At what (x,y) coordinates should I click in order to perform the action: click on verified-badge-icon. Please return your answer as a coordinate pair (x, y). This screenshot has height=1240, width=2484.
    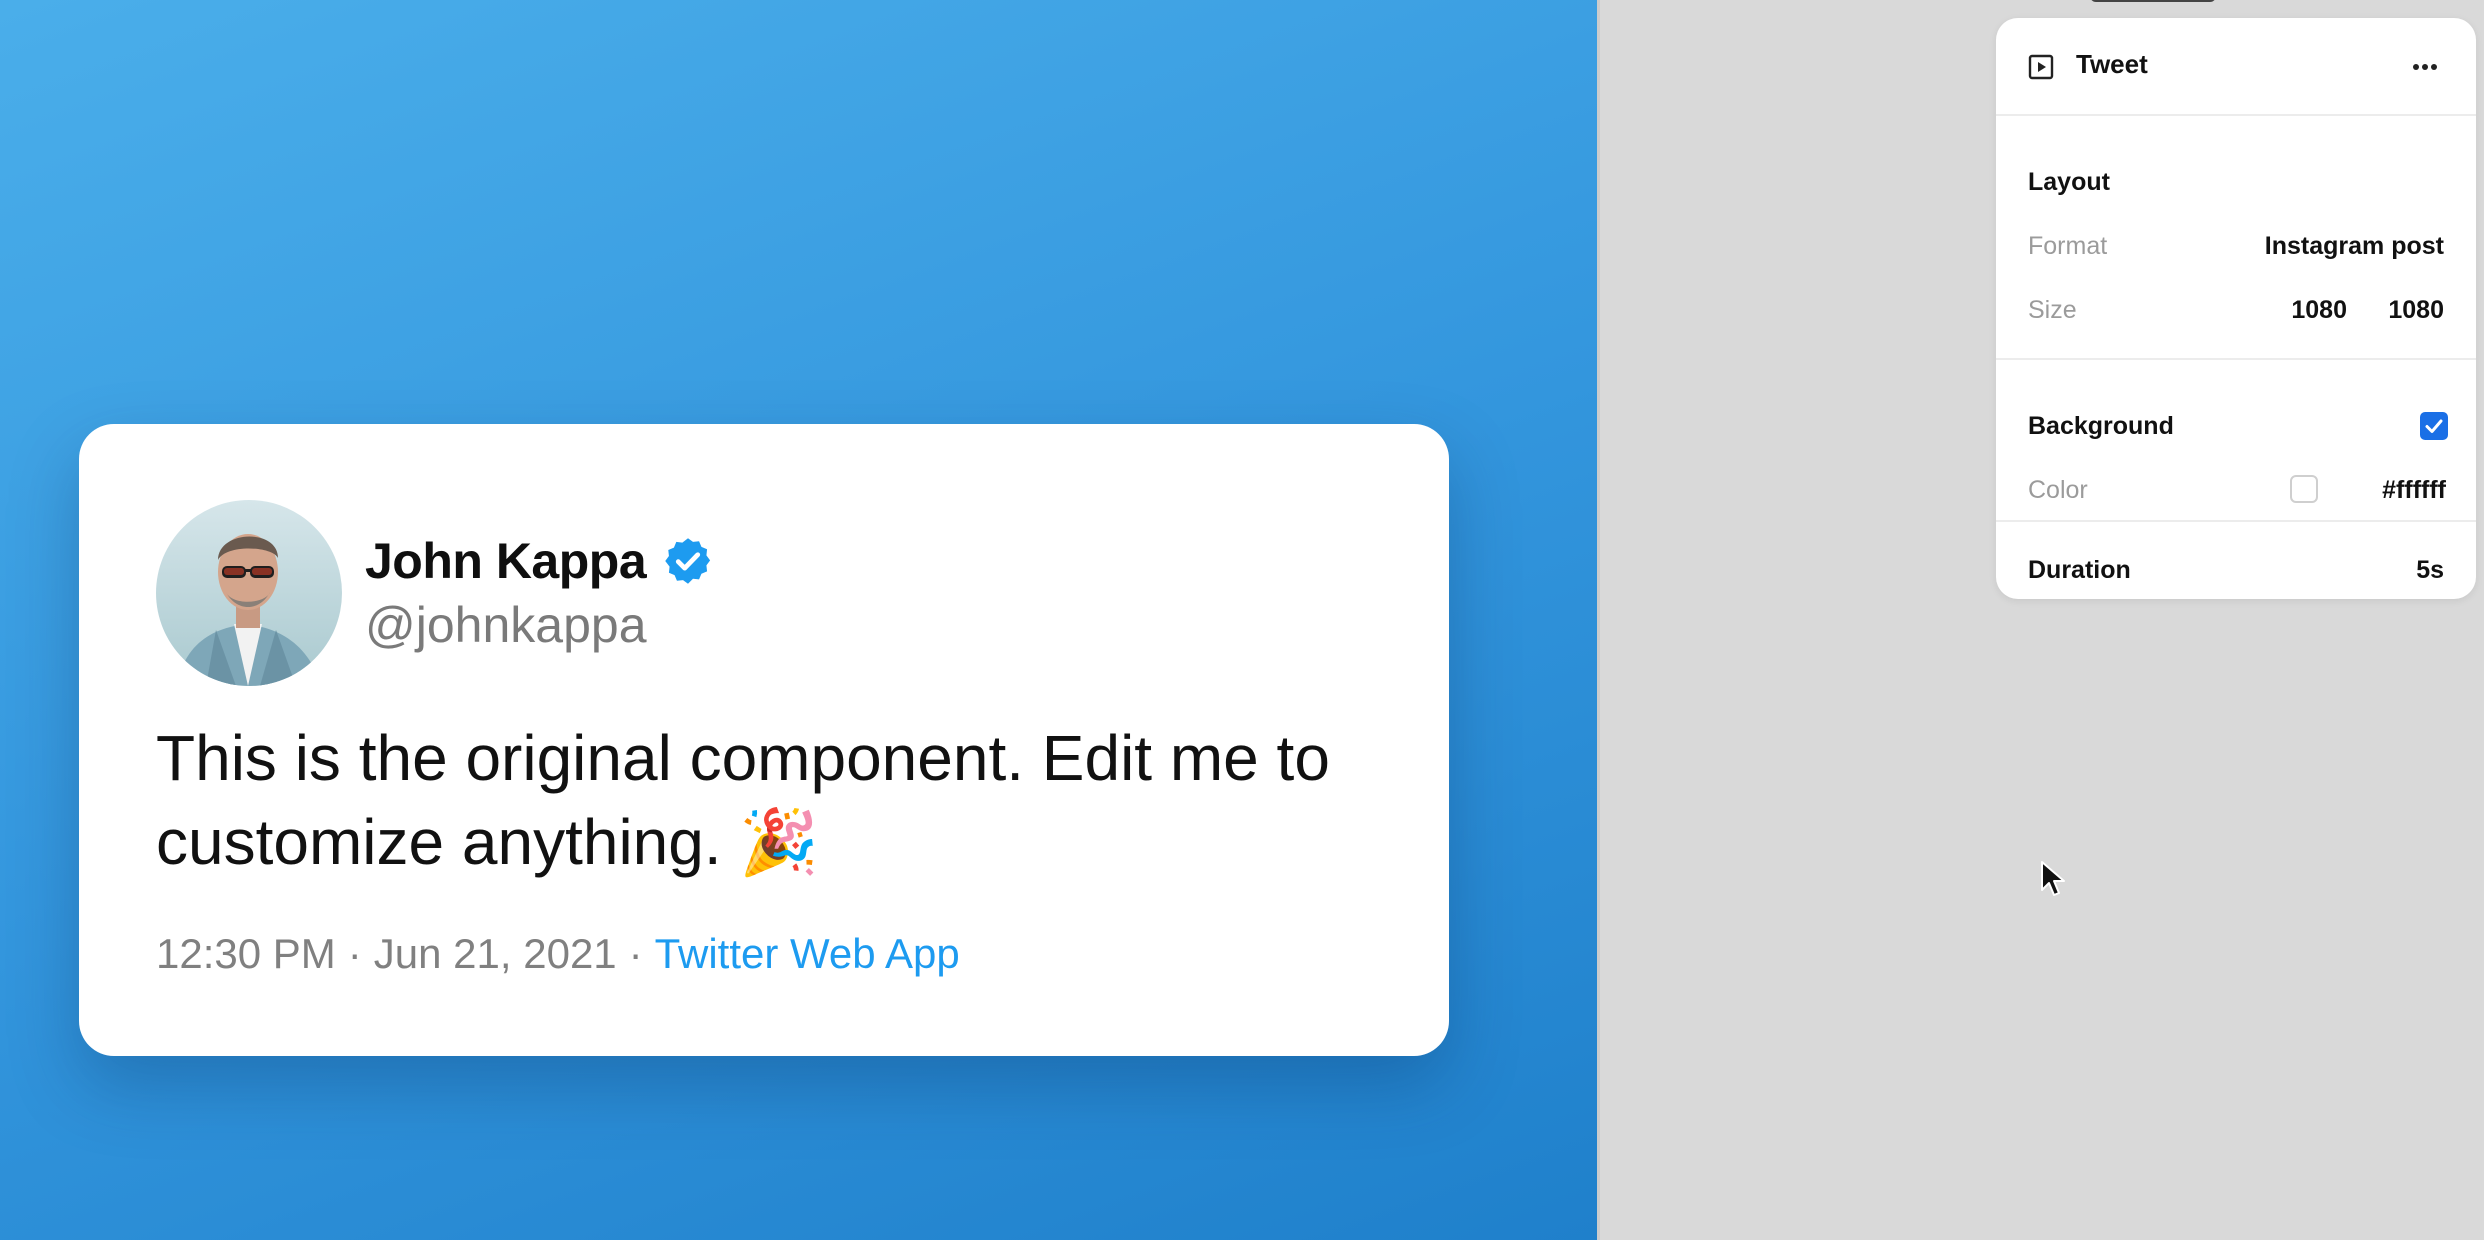
    Looking at the image, I should click on (688, 561).